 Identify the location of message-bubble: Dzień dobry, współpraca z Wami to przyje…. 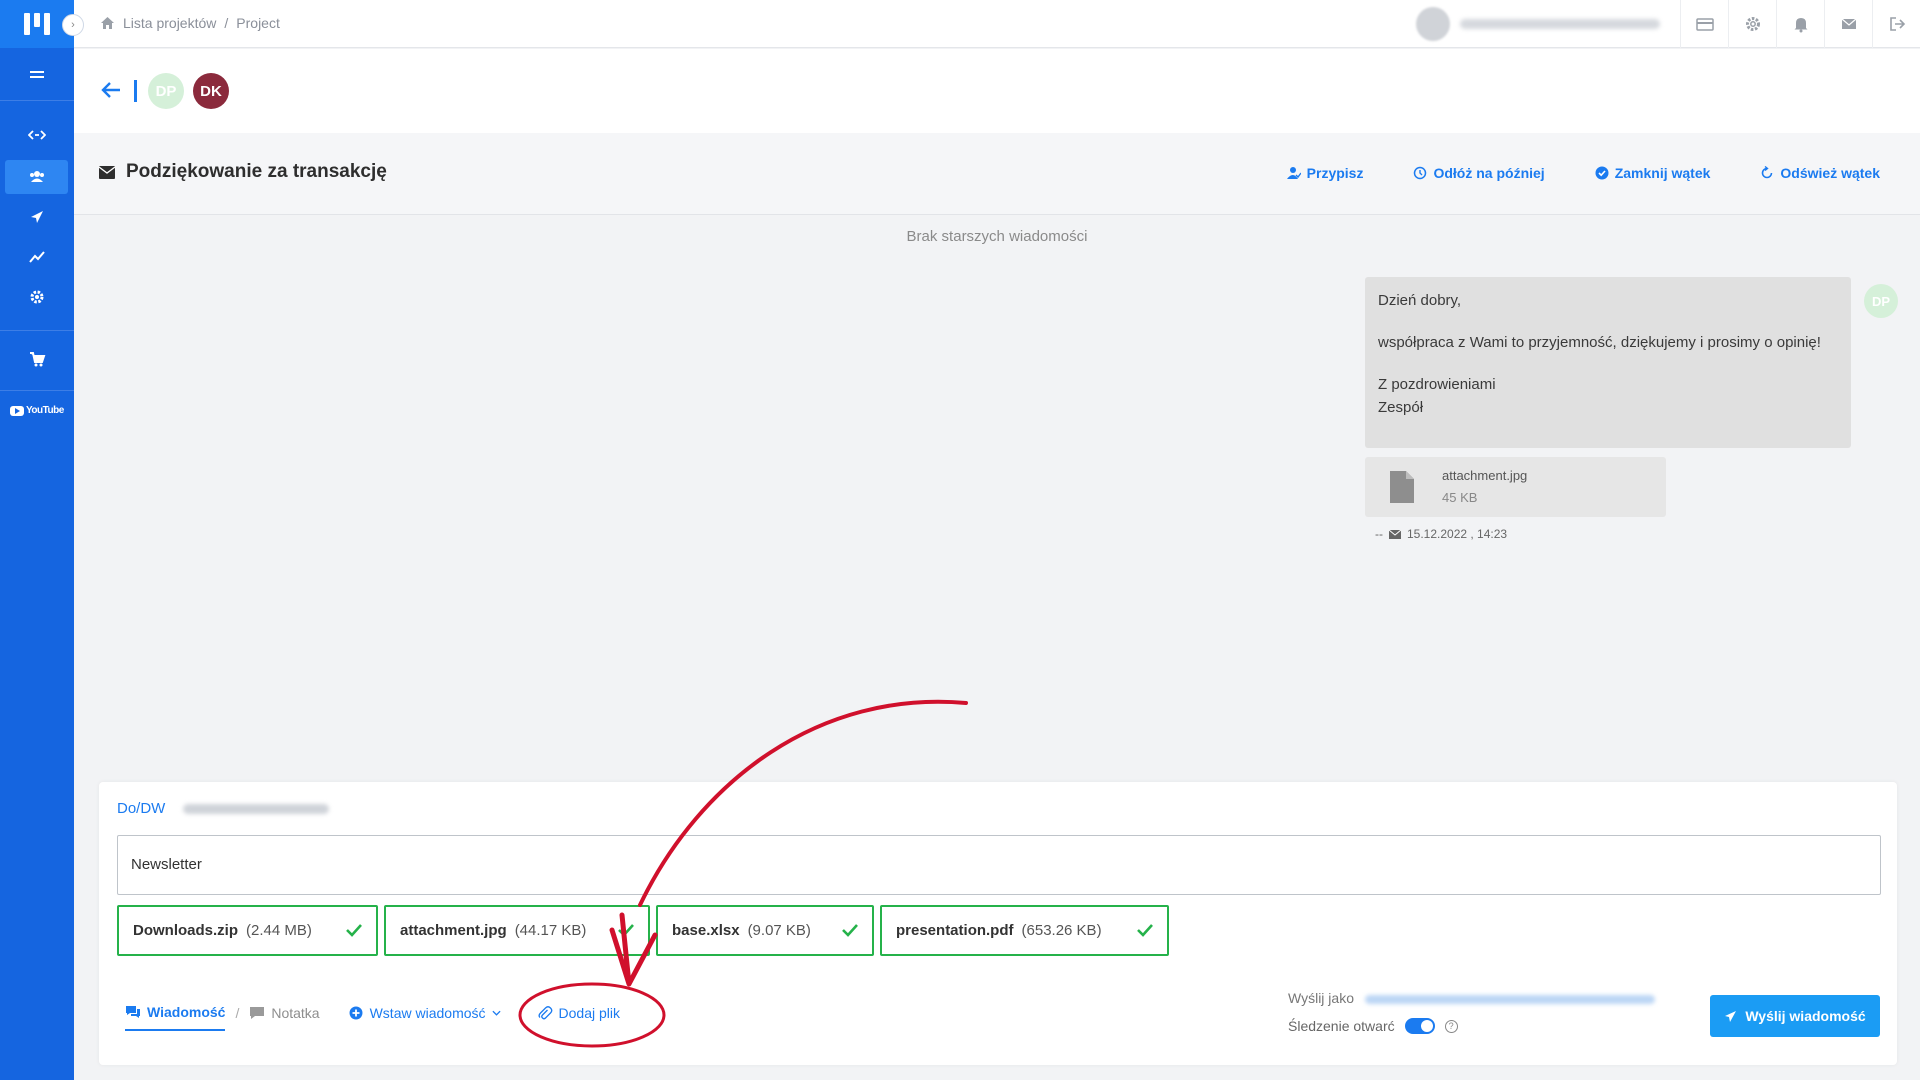
(1608, 362).